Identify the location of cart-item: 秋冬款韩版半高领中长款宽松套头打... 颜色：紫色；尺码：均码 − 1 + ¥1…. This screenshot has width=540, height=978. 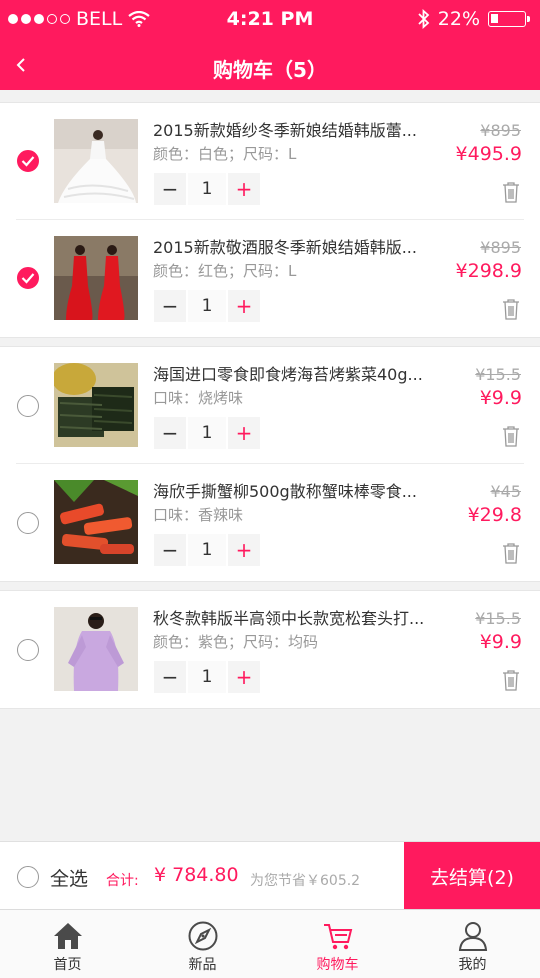
(270, 649).